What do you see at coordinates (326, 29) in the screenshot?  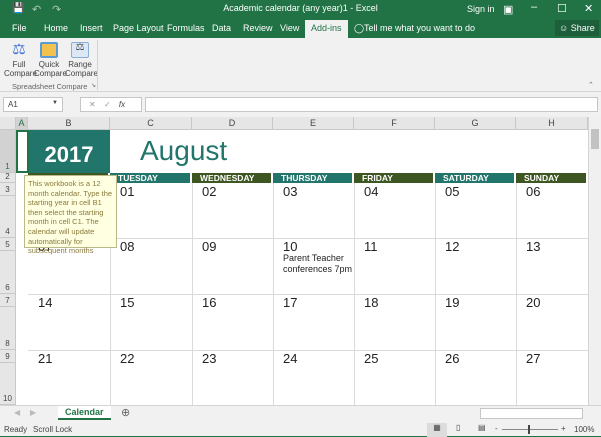 I see `tab-add-ins: Add-ins` at bounding box center [326, 29].